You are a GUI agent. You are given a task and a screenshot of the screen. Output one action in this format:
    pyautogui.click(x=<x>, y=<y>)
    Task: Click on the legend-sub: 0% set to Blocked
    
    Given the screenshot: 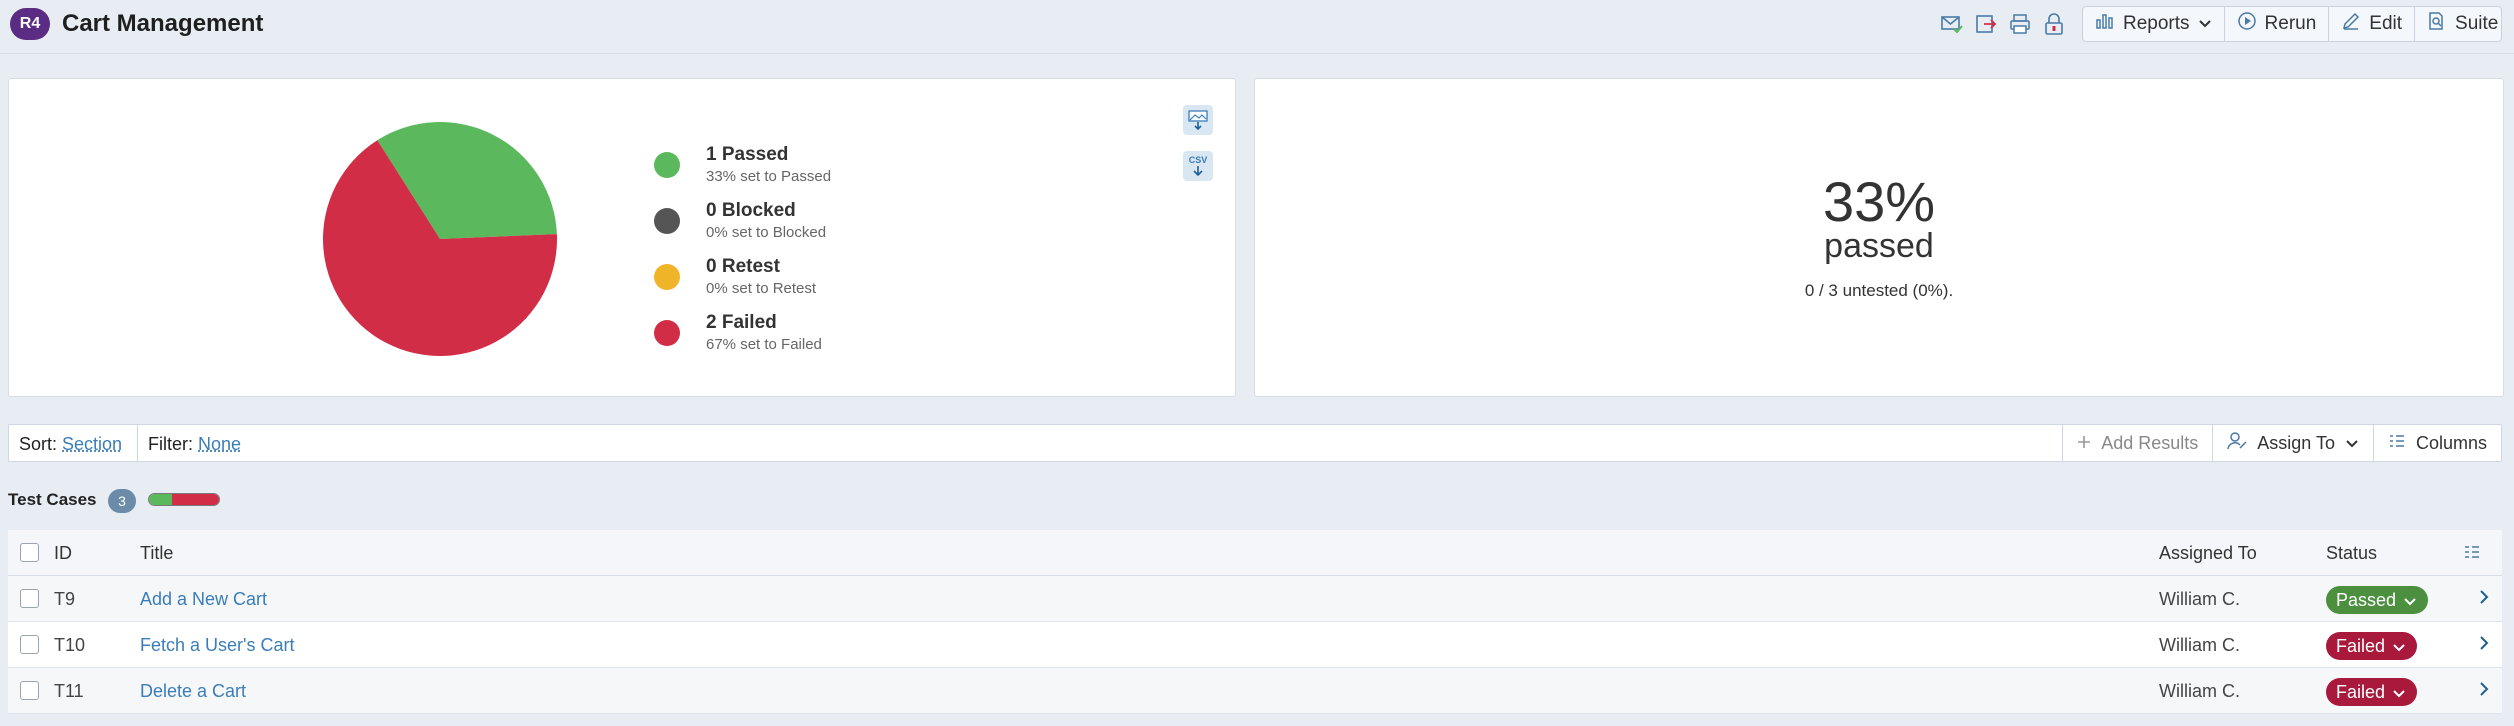 What is the action you would take?
    pyautogui.click(x=766, y=232)
    